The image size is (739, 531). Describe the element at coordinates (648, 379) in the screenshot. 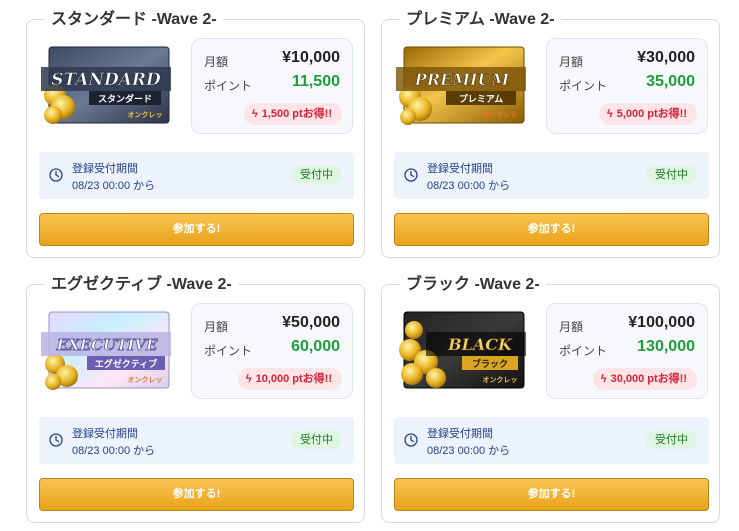

I see `bonus-text: 30,000 ptお得!!` at that location.